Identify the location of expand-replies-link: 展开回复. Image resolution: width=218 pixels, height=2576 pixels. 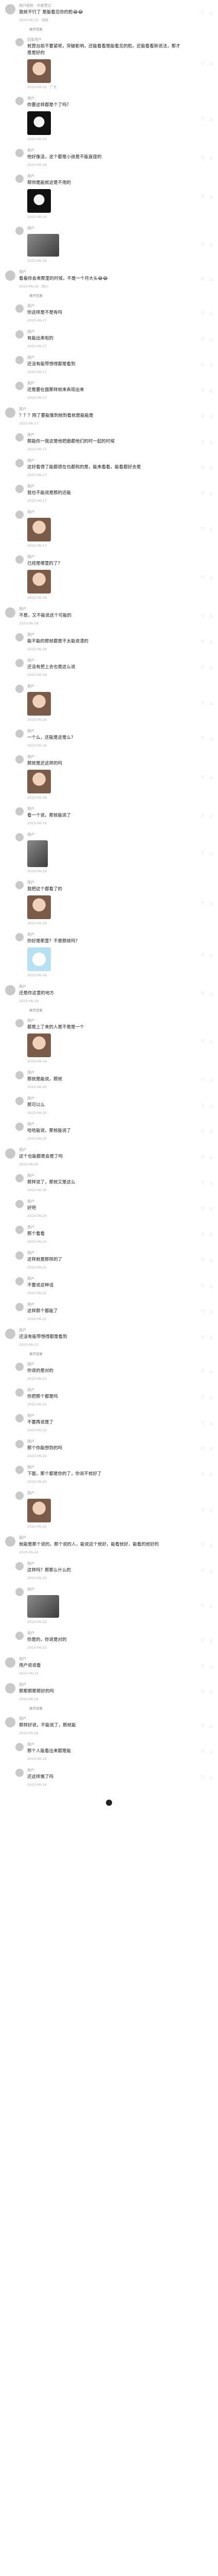
(109, 30).